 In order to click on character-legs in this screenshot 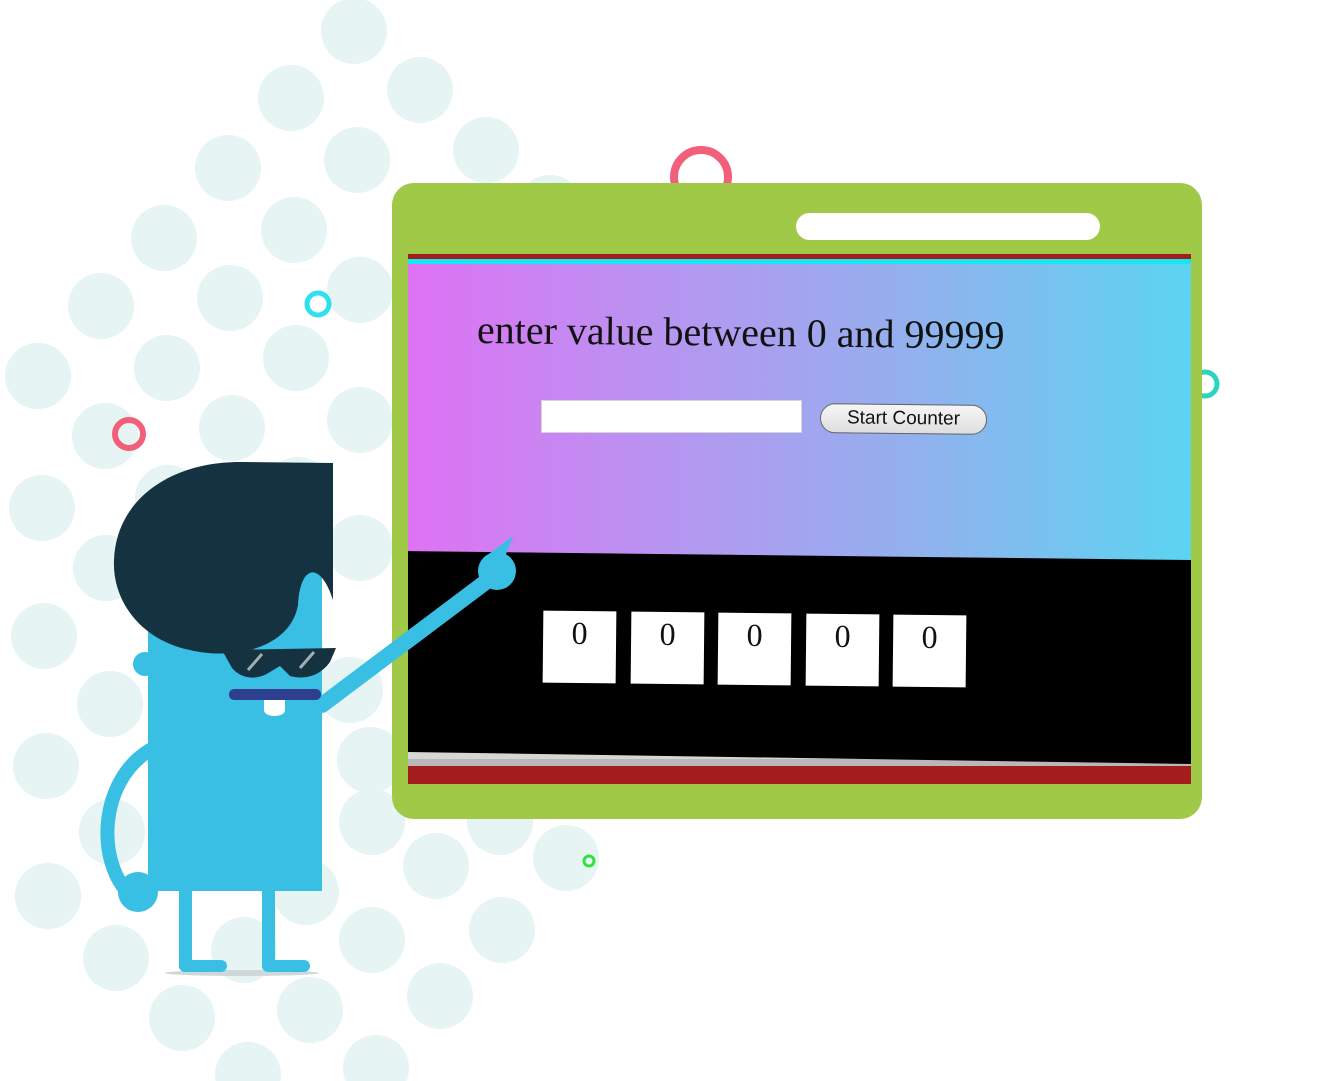, I will do `click(244, 929)`.